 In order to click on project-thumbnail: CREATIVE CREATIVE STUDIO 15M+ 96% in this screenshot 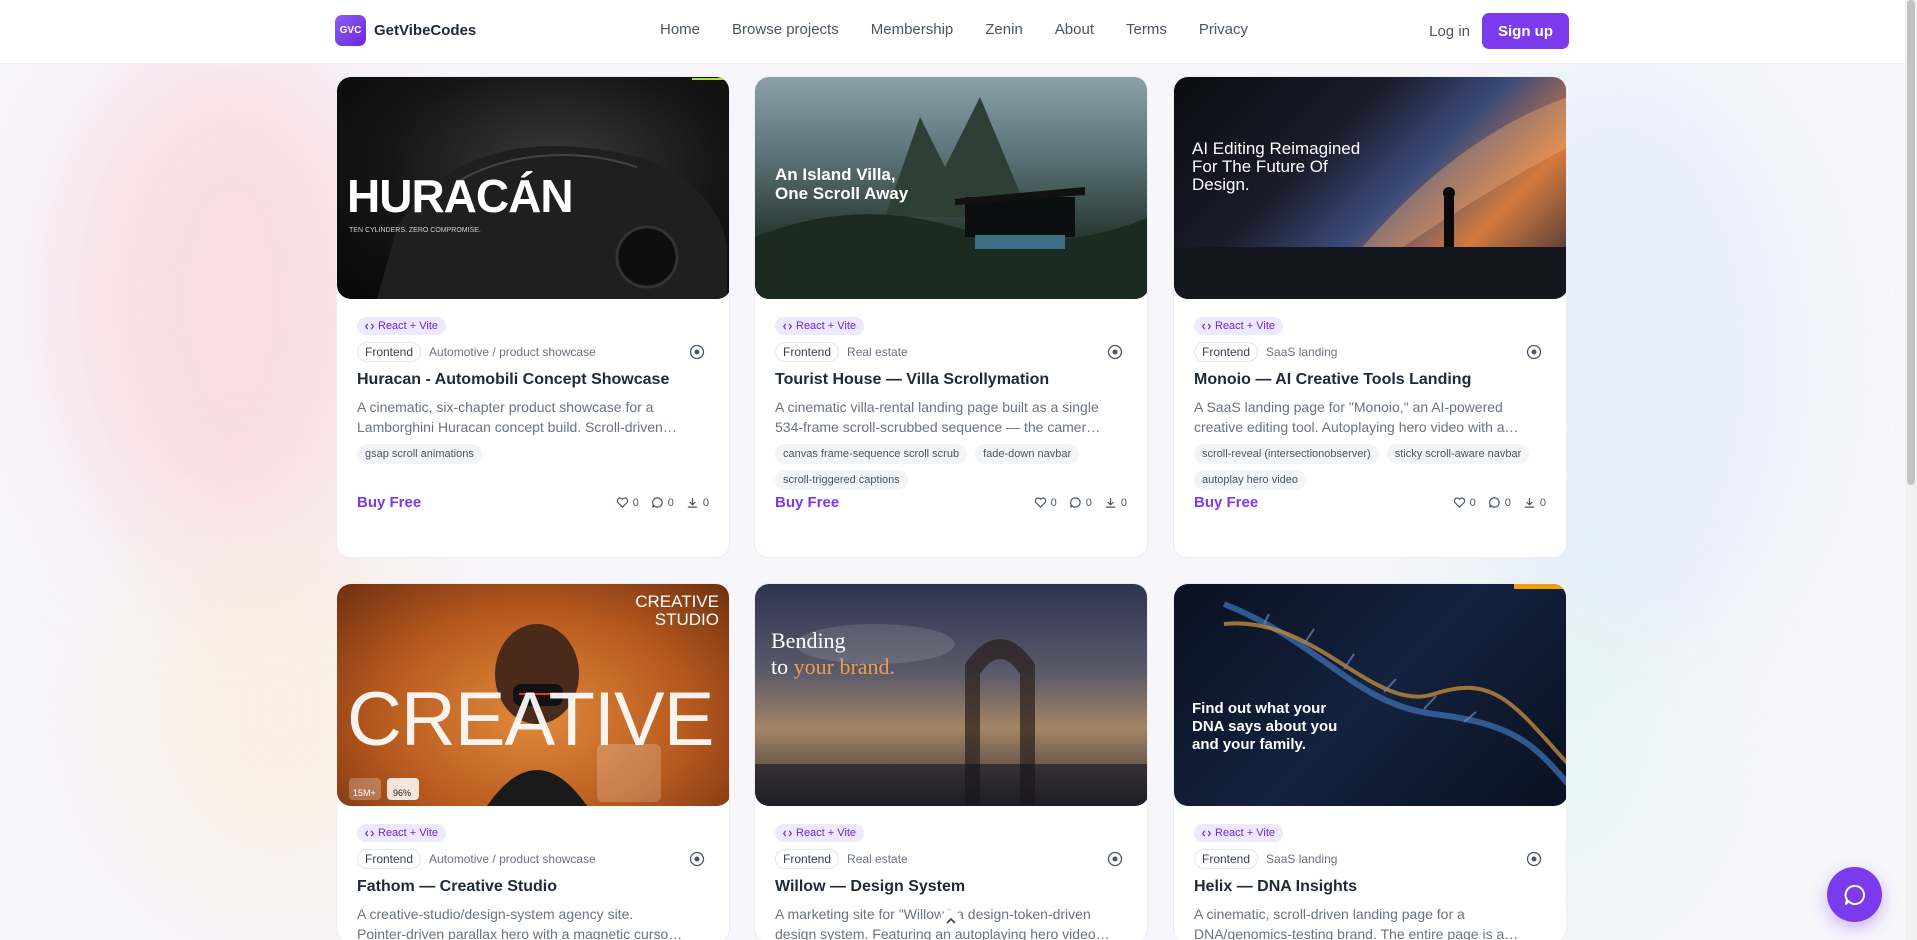, I will do `click(533, 695)`.